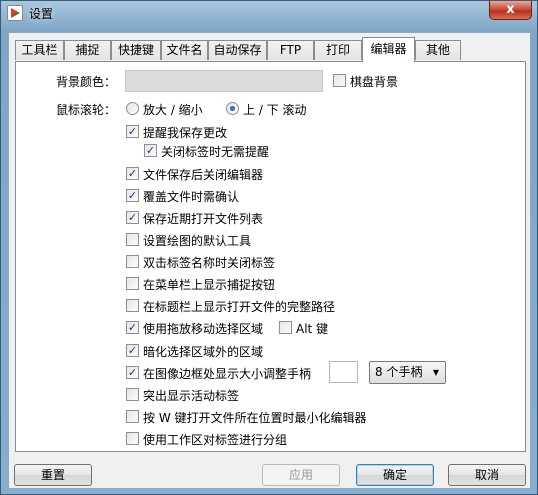 Image resolution: width=538 pixels, height=495 pixels. I want to click on tab-editor: 编辑器, so click(388, 49).